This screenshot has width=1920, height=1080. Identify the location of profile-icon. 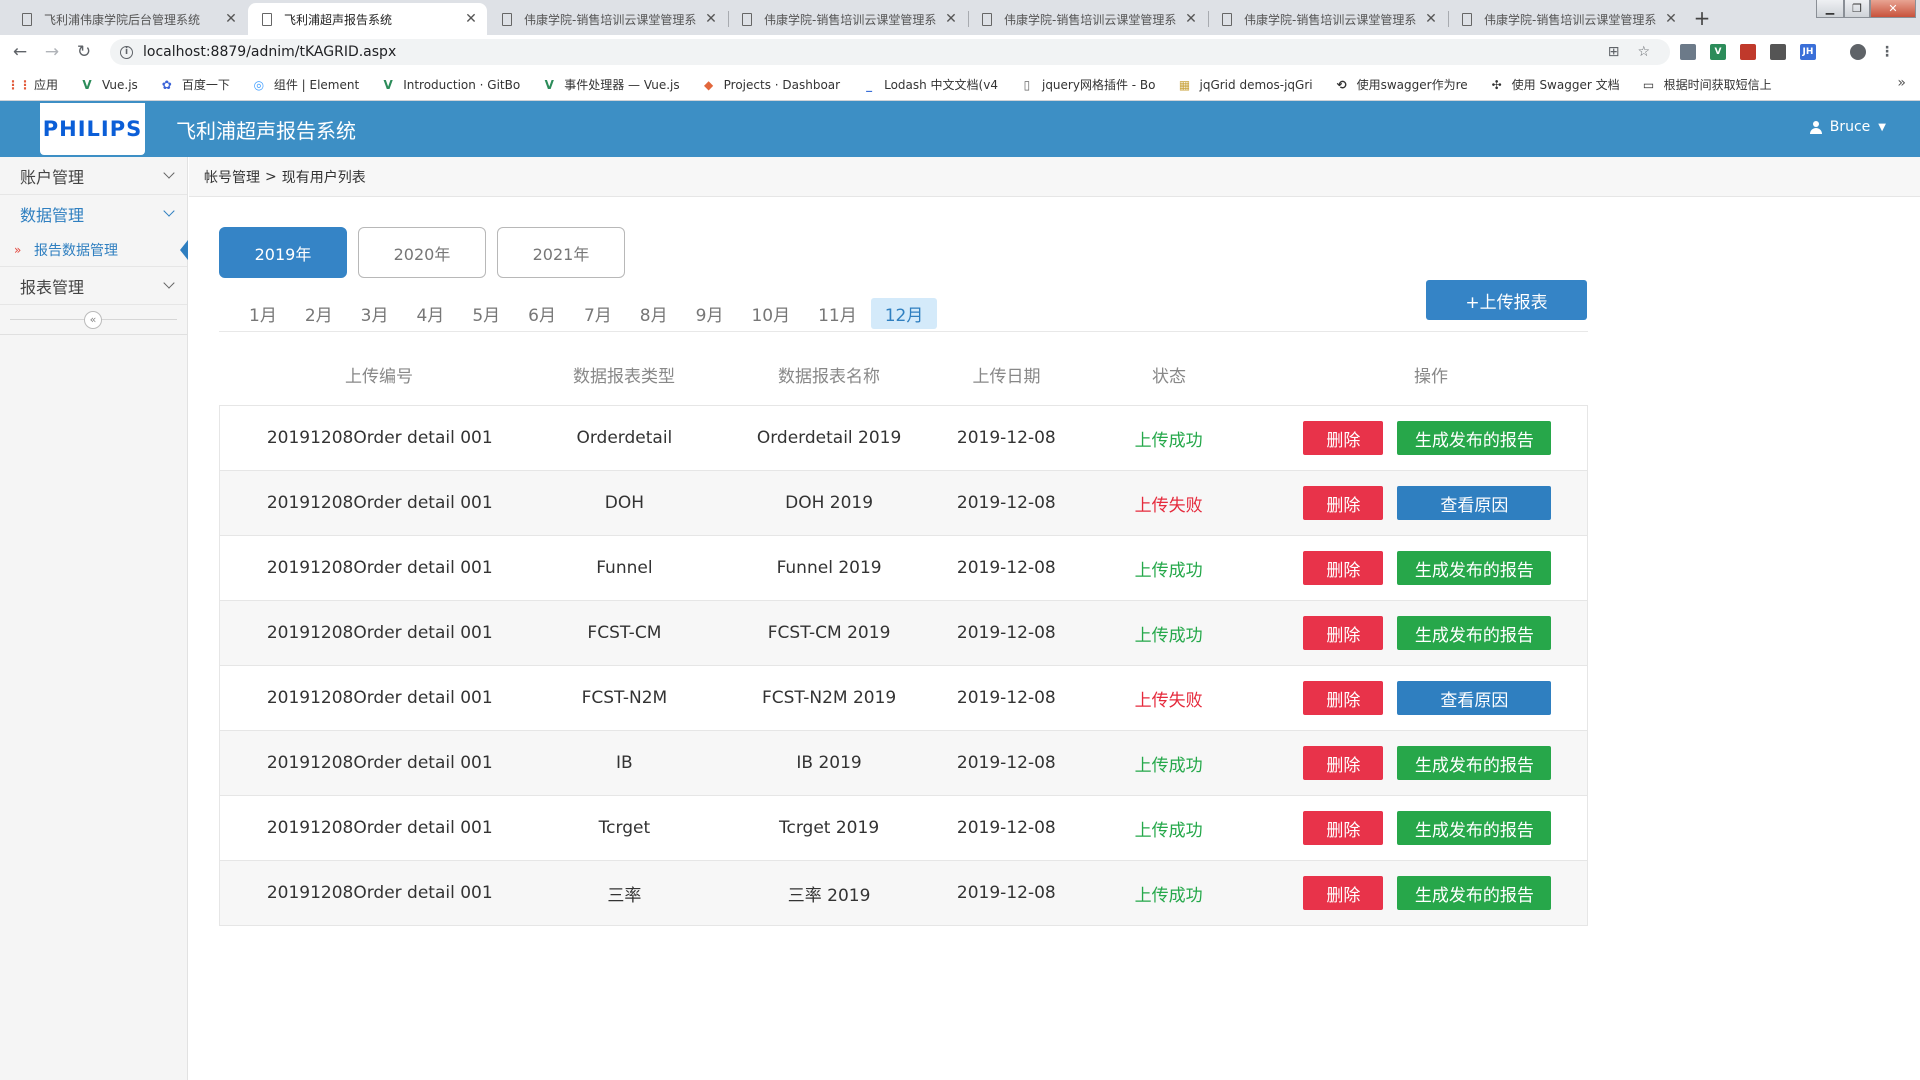
(1858, 52).